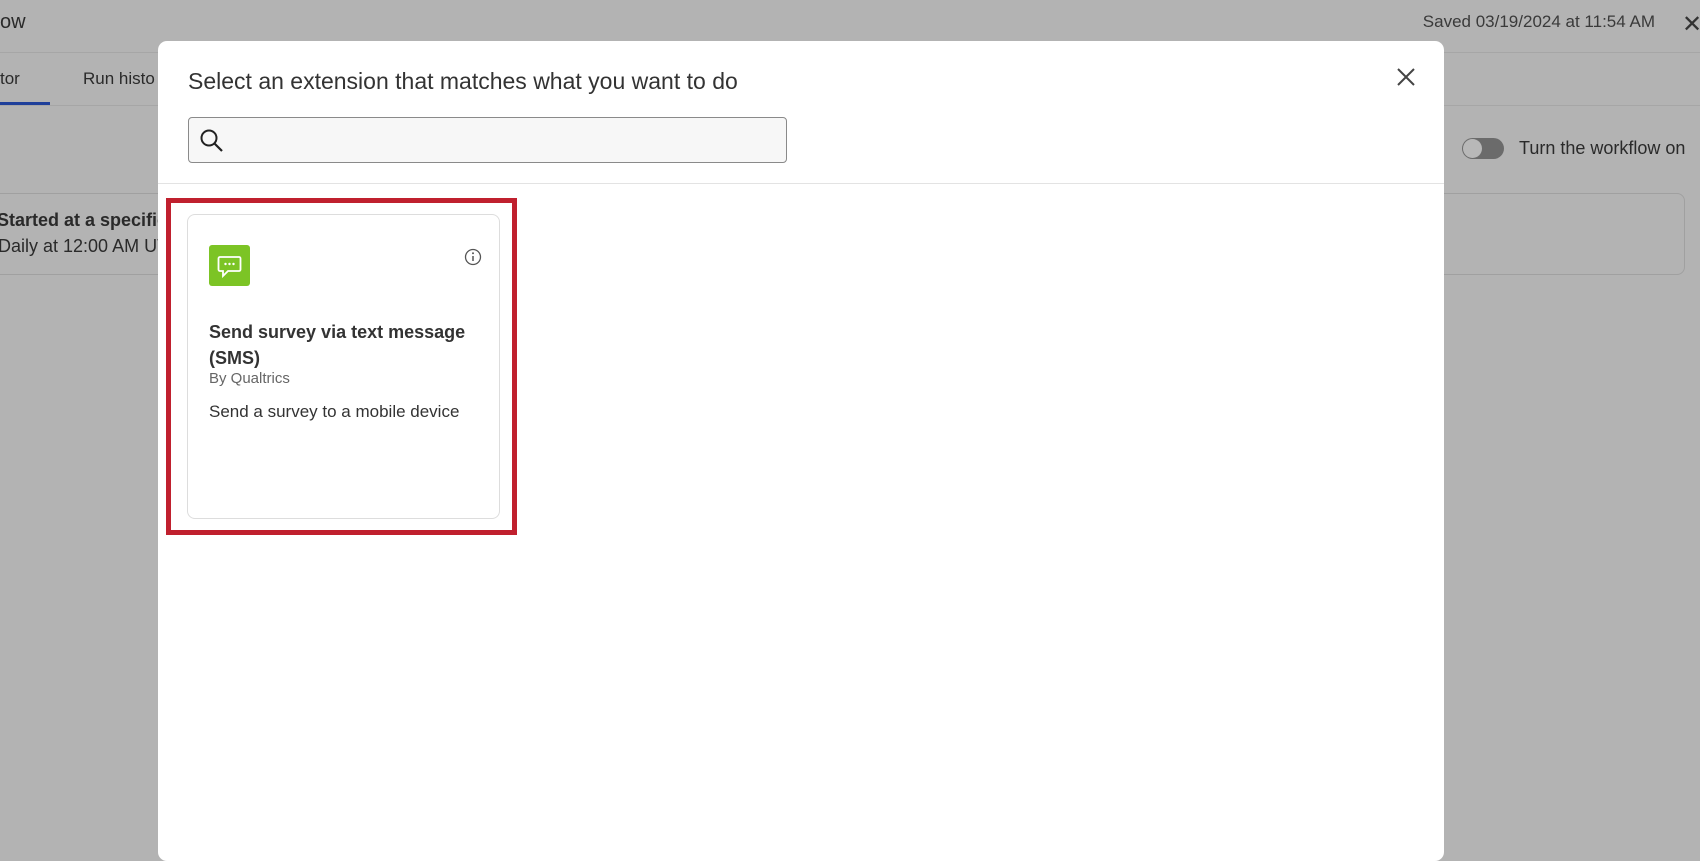  I want to click on extension-title: Send survey via text message (SMS), so click(337, 345).